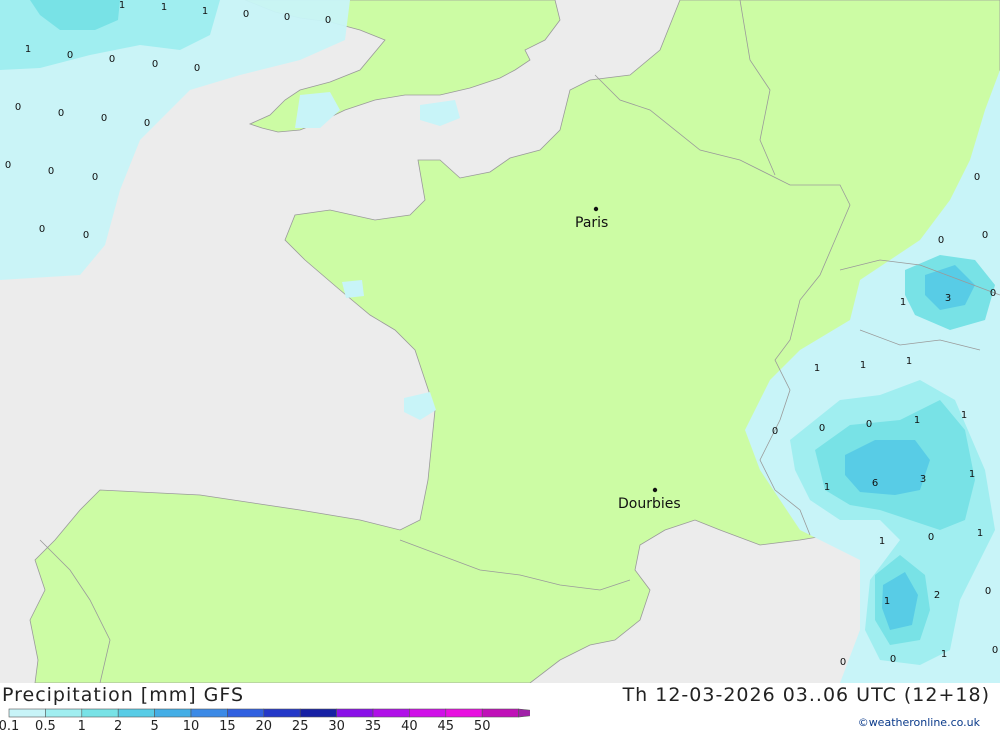 Image resolution: width=1000 pixels, height=733 pixels. I want to click on city-label: Dourbies, so click(649, 504).